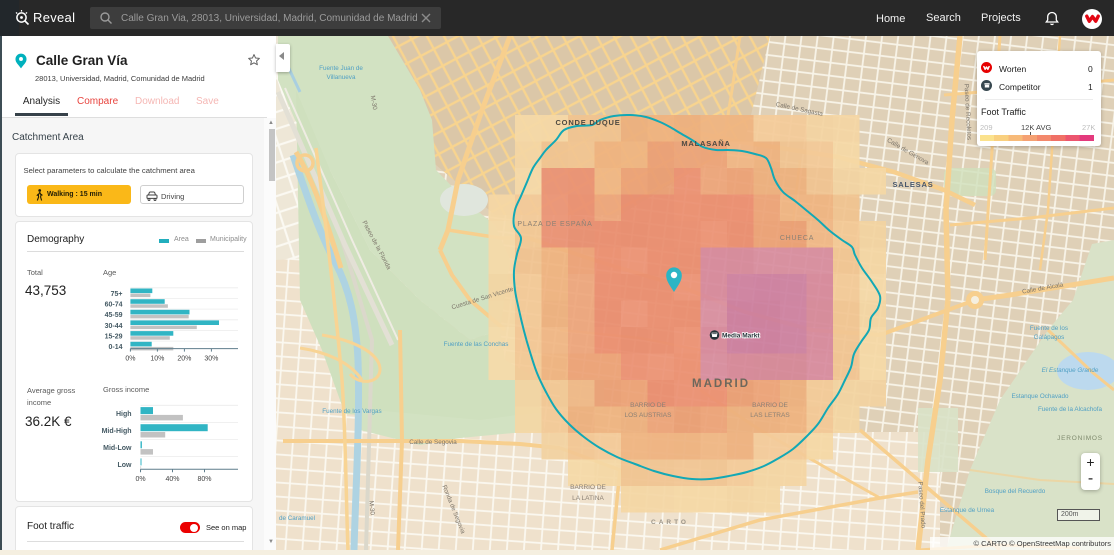  Describe the element at coordinates (1015, 491) in the screenshot. I see `svg-text: Bosque del Recuerdo` at that location.